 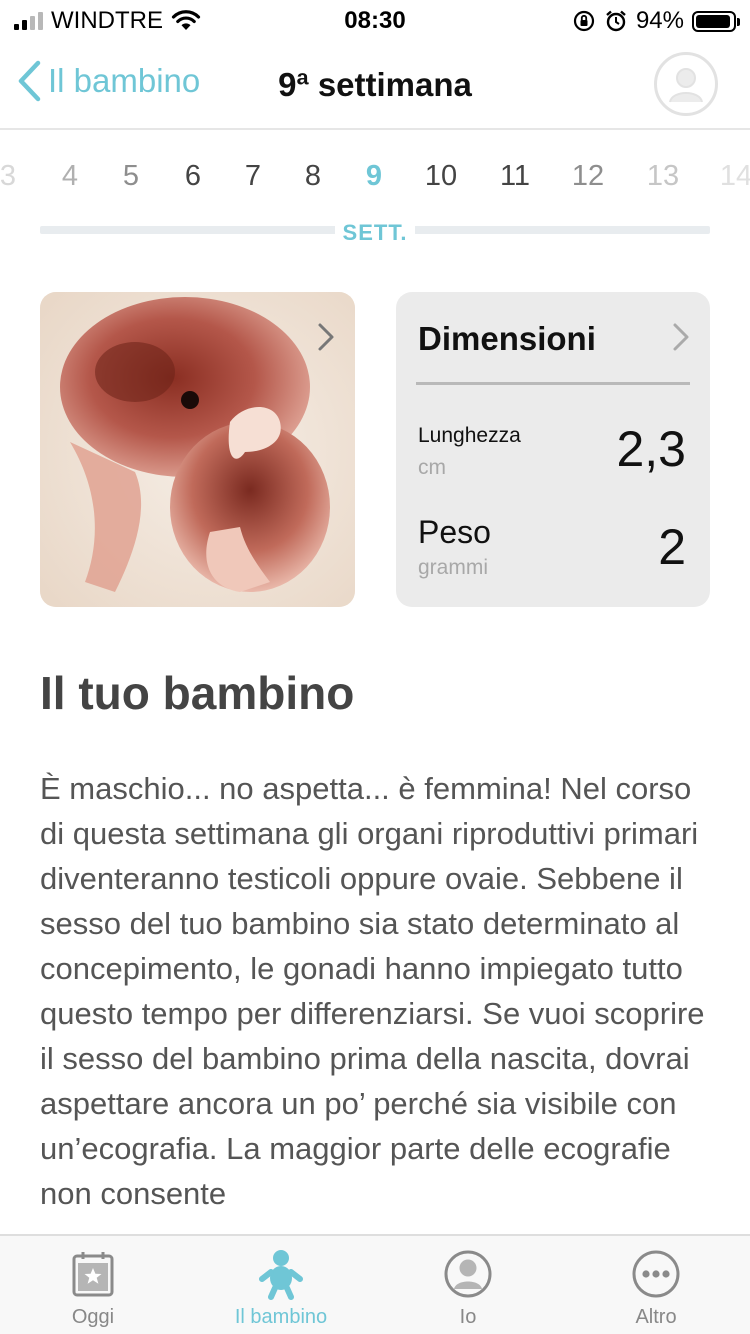 I want to click on carrier-label: WINDTRE, so click(x=107, y=20).